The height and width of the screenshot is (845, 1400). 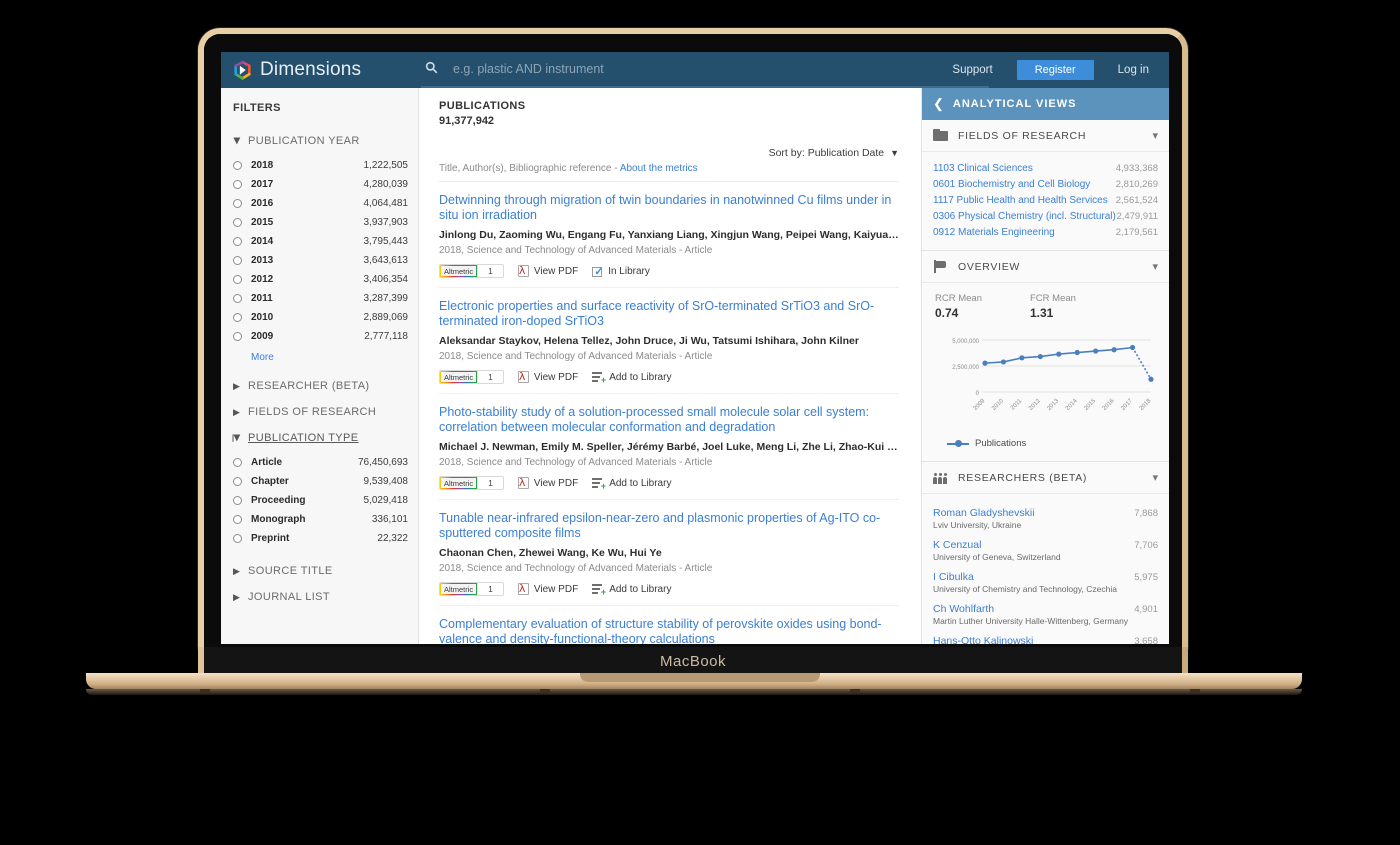 What do you see at coordinates (1011, 184) in the screenshot?
I see `field-name: 0601 Biochemistry and Cell Biology` at bounding box center [1011, 184].